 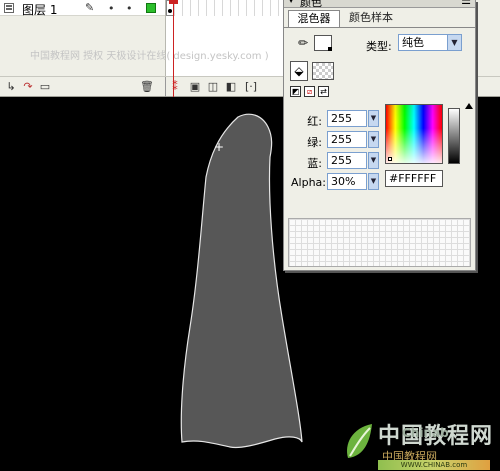 I want to click on tab-swatches: 颜色样本, so click(x=371, y=18).